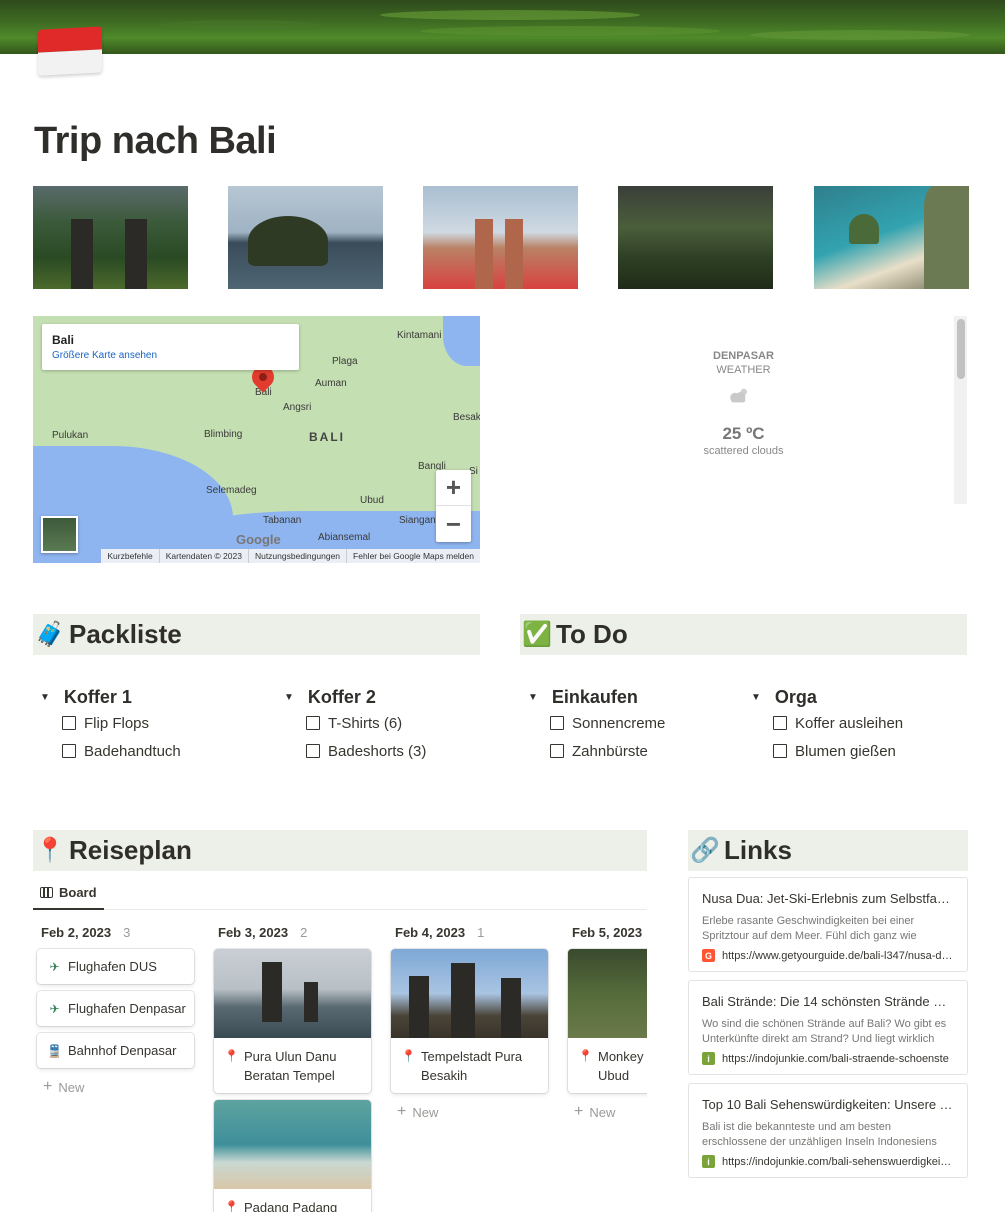 The image size is (1005, 1212). I want to click on gallery-image-rice-terraces, so click(695, 237).